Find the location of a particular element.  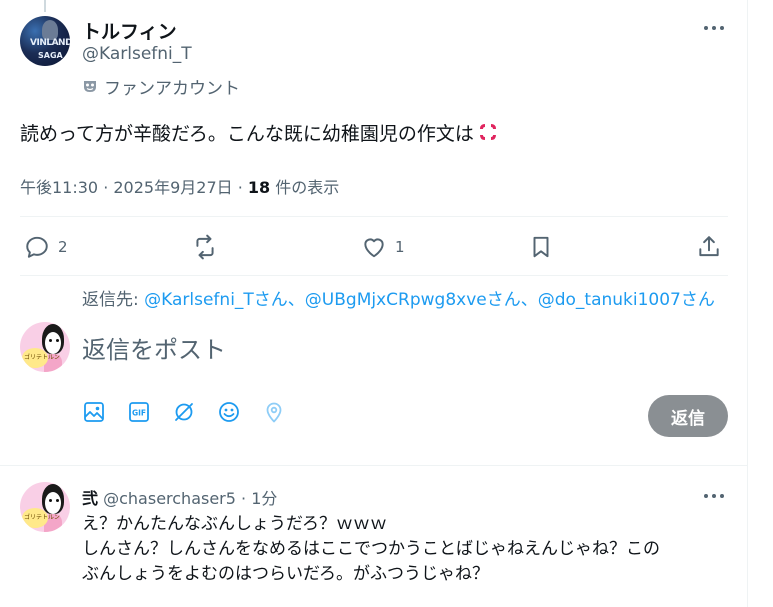

column-border is located at coordinates (747, 303).